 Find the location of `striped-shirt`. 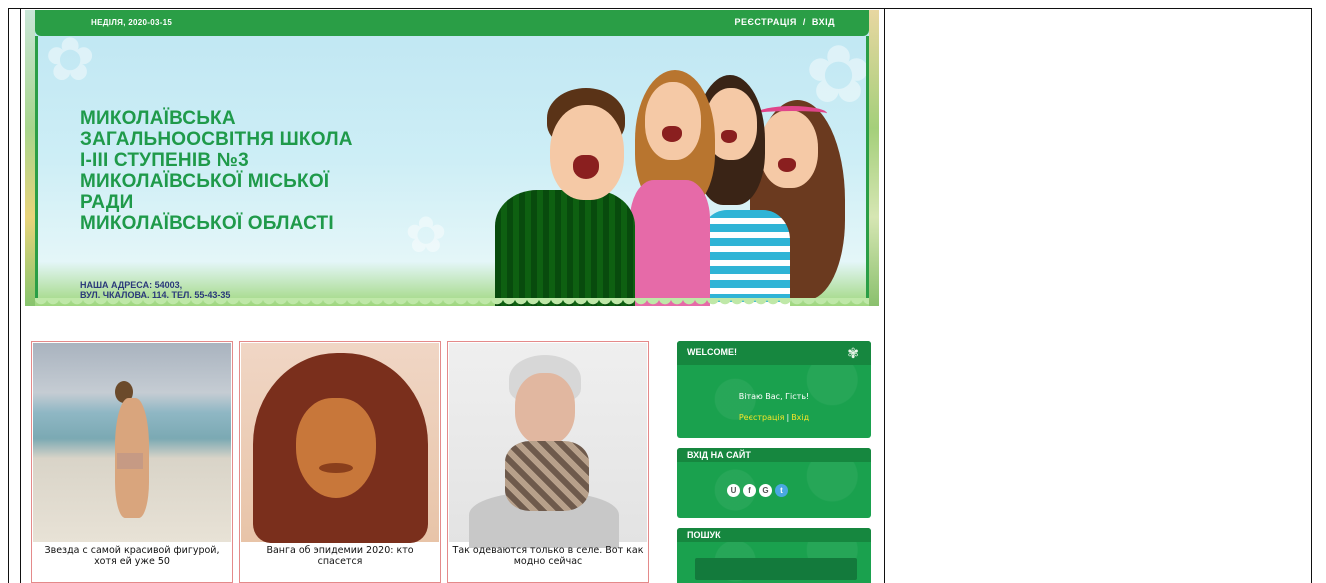

striped-shirt is located at coordinates (745, 258).